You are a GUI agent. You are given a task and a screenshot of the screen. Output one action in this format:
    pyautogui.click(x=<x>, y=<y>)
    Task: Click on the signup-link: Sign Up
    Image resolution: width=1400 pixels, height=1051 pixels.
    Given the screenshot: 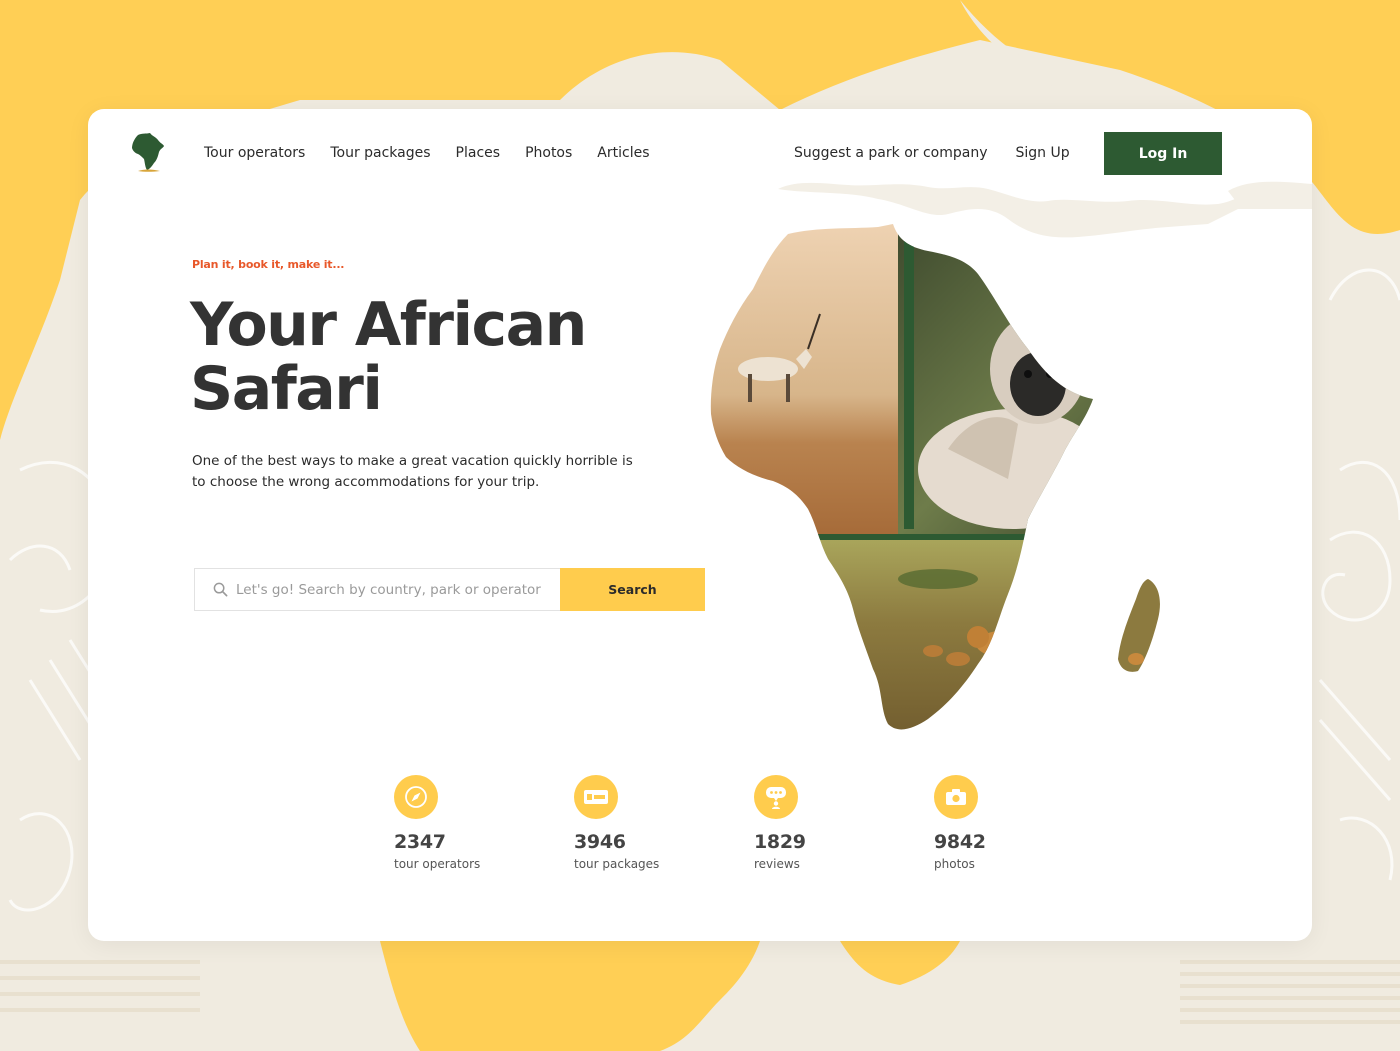 What is the action you would take?
    pyautogui.click(x=1042, y=153)
    